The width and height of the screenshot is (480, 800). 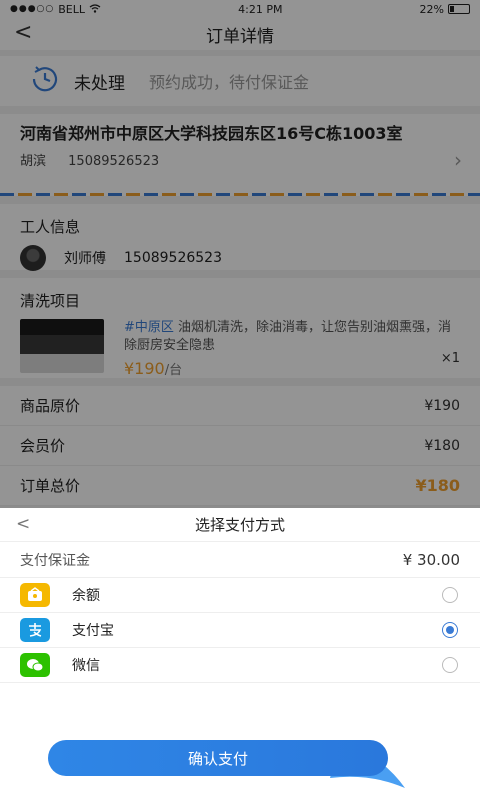 I want to click on price-row-original: 商品原价 ¥190, so click(x=240, y=406).